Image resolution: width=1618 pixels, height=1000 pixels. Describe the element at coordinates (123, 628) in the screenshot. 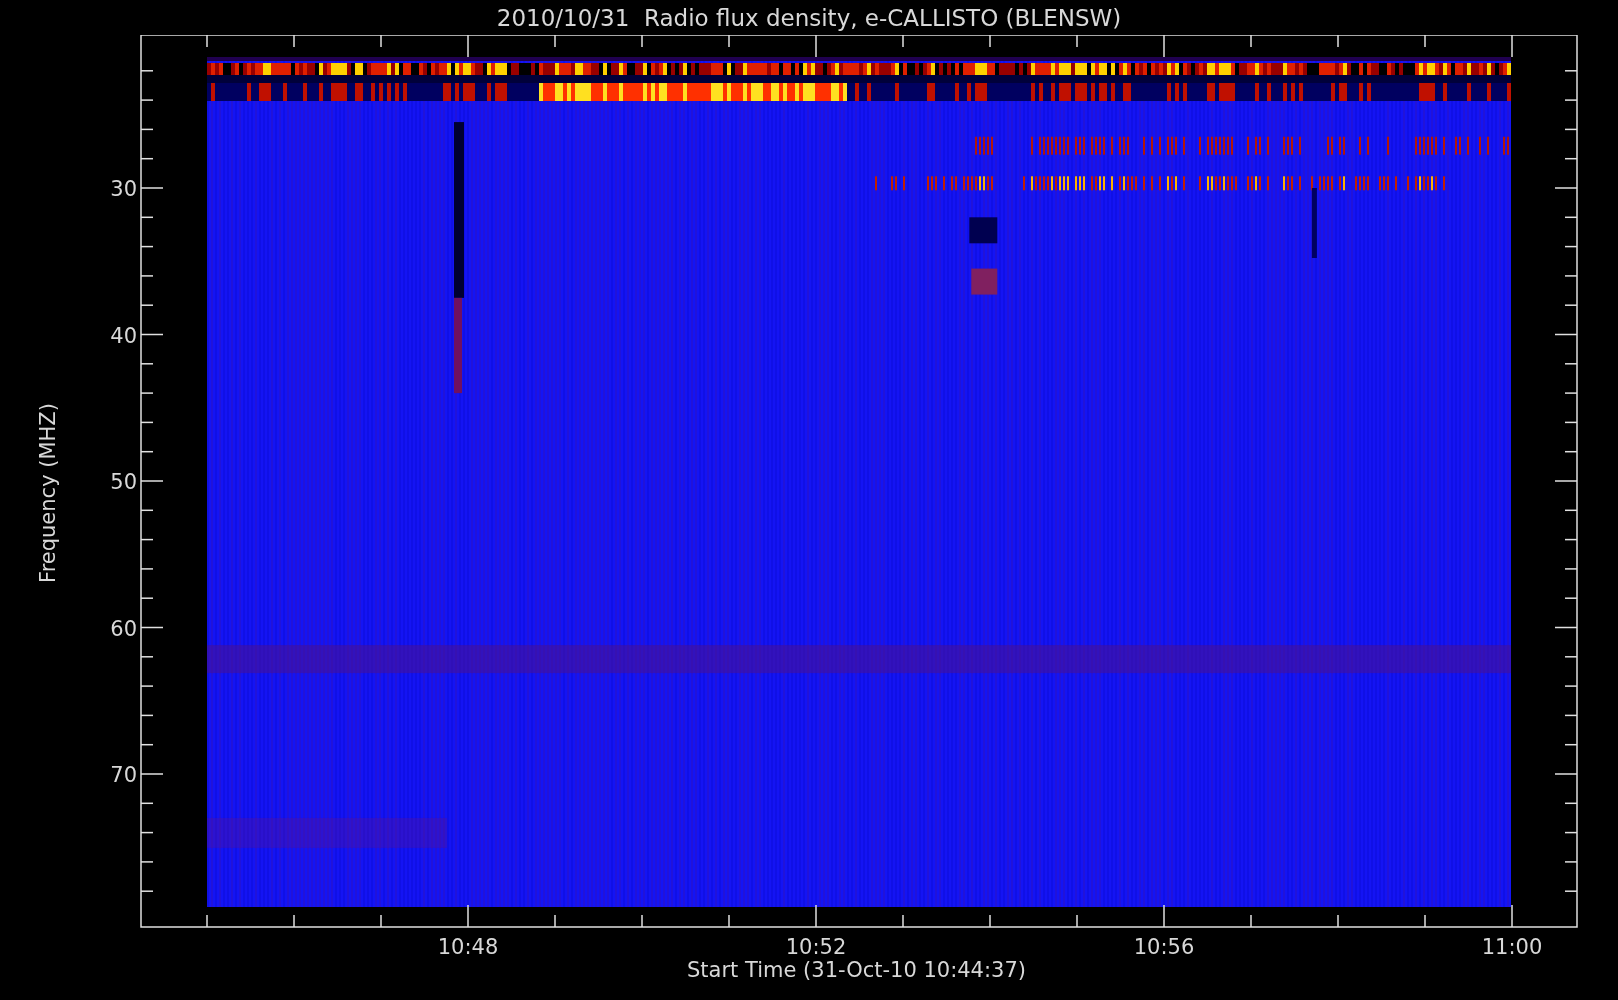

I see `y-tick-label: 60` at that location.